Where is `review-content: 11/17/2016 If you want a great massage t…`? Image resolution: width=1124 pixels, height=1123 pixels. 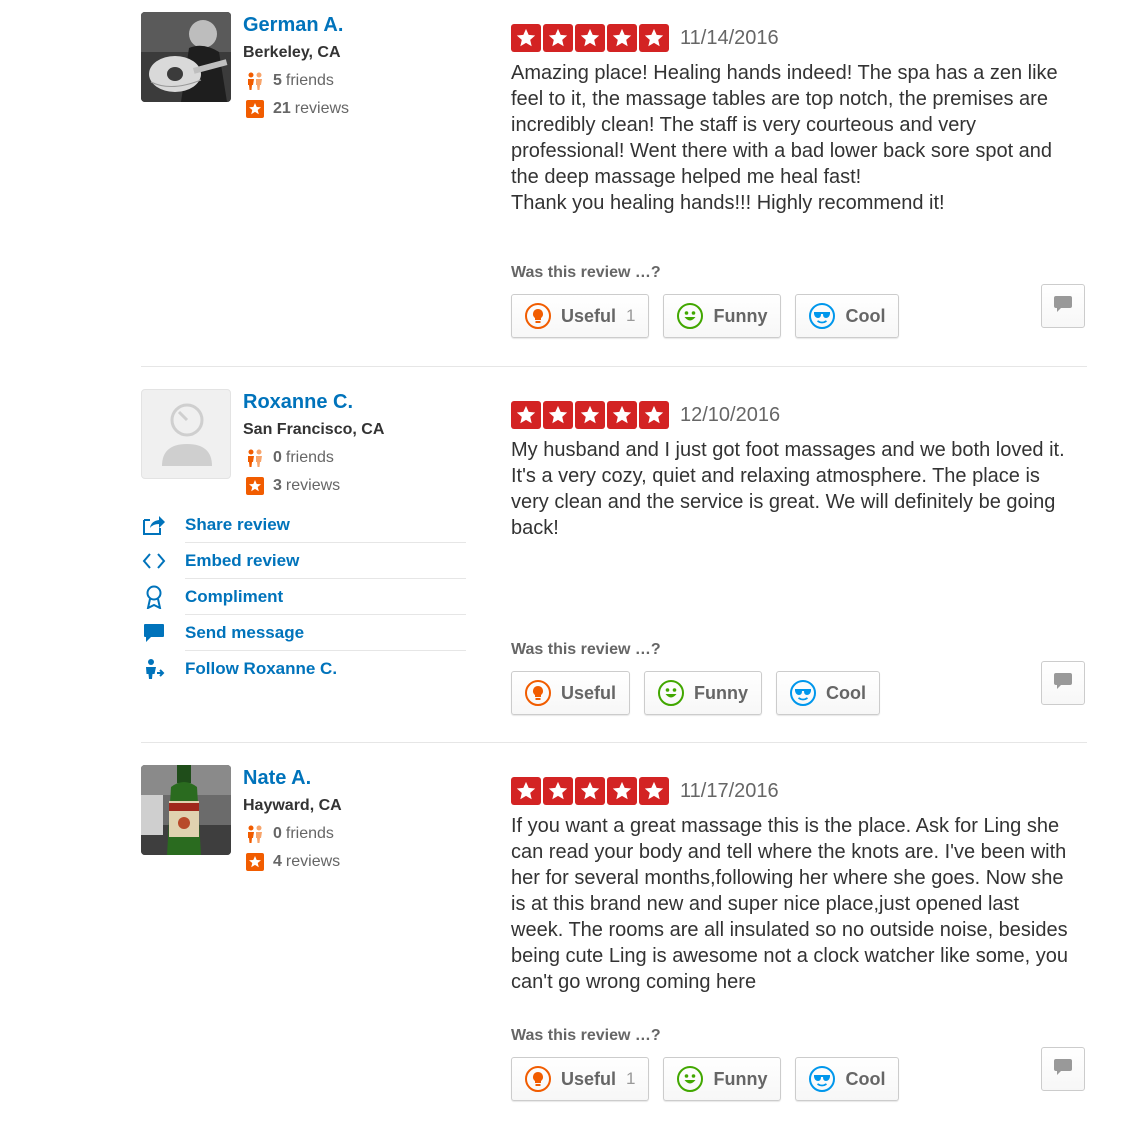 review-content: 11/17/2016 If you want a great massage t… is located at coordinates (799, 886).